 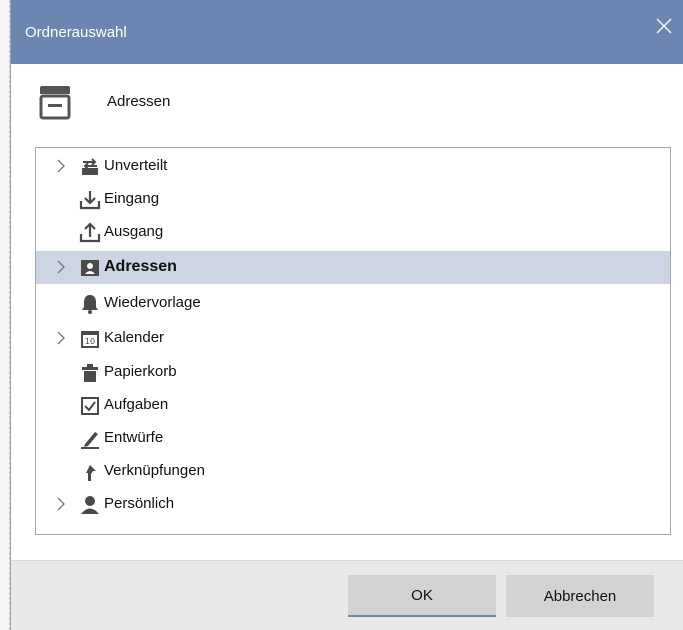 I want to click on svg-text: 10, so click(x=90, y=341).